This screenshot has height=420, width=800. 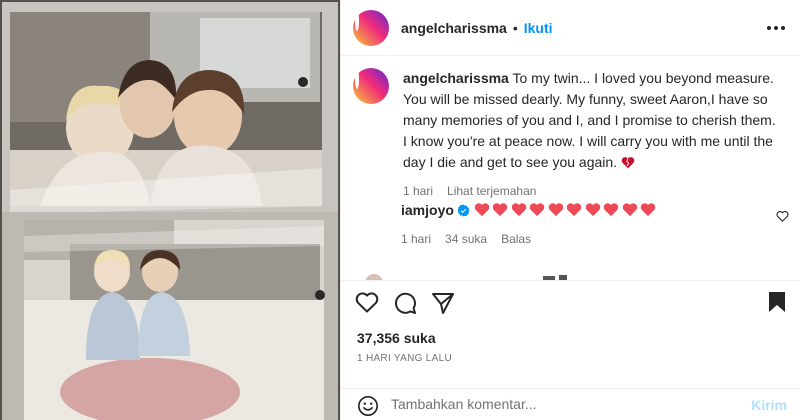 What do you see at coordinates (371, 86) in the screenshot?
I see `caption-avatar` at bounding box center [371, 86].